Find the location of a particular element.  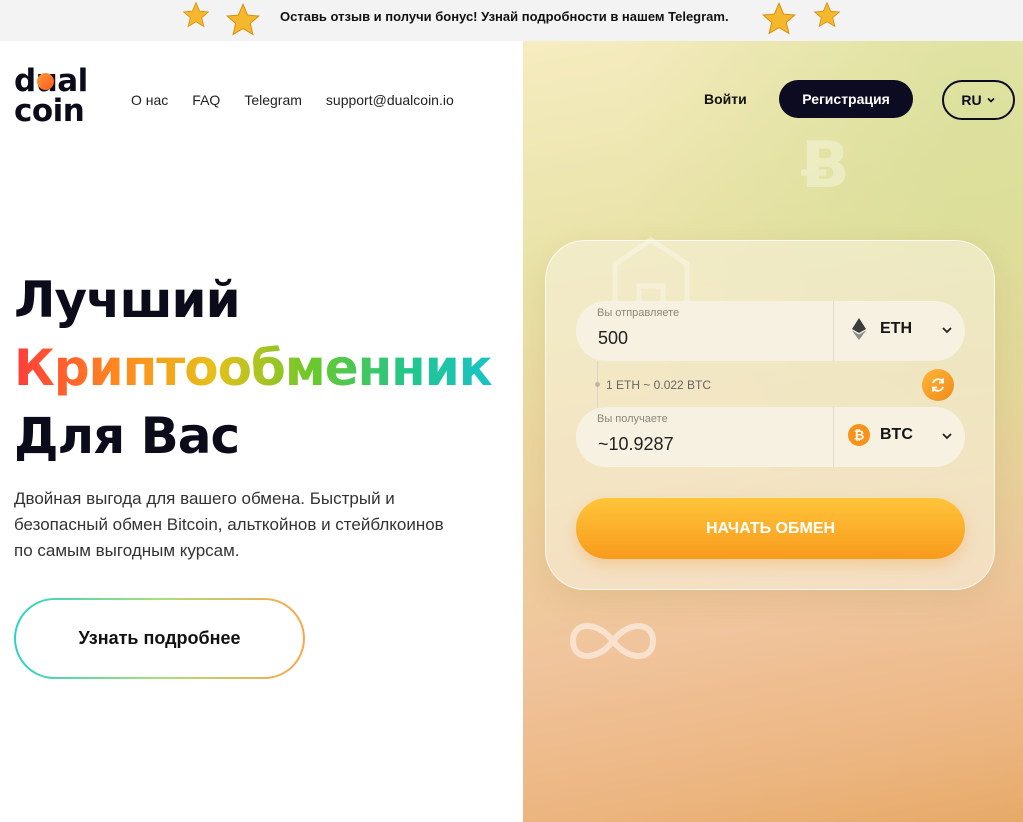

receive-amount-input: ~10.9287 is located at coordinates (636, 444).